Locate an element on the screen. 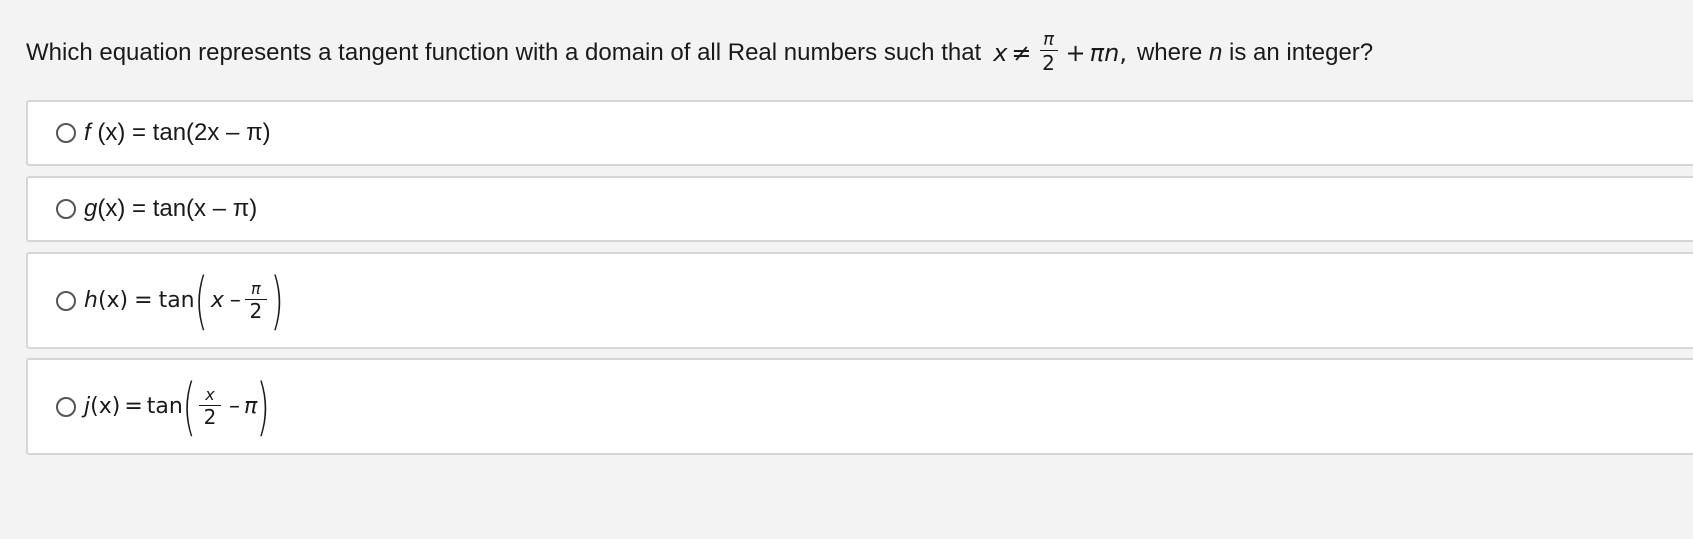 This screenshot has height=539, width=1693. fraction-numerator: x is located at coordinates (210, 394).